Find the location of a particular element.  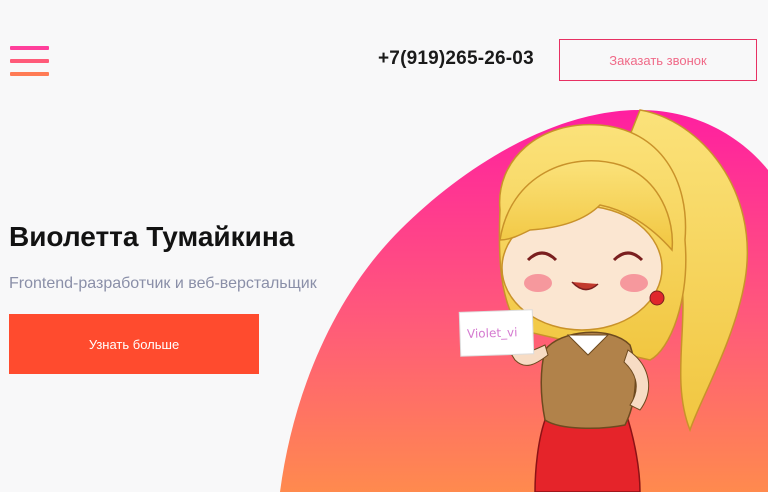

menu-bar-top is located at coordinates (29, 48).